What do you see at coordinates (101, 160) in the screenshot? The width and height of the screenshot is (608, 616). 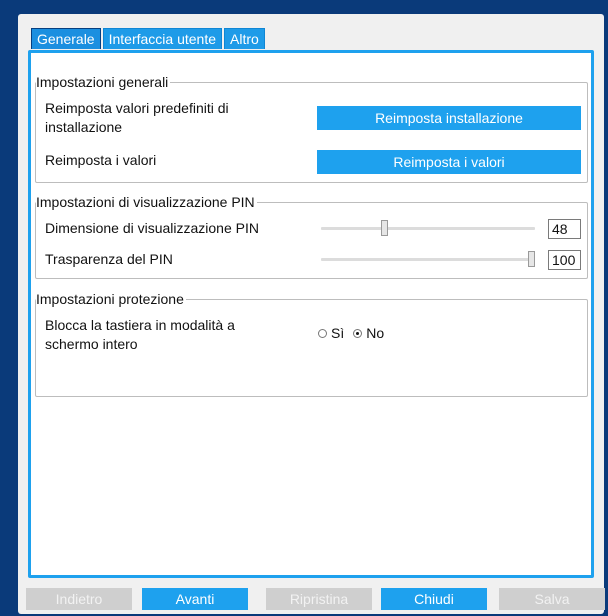 I see `reset-values-label: Reimposta i valori` at bounding box center [101, 160].